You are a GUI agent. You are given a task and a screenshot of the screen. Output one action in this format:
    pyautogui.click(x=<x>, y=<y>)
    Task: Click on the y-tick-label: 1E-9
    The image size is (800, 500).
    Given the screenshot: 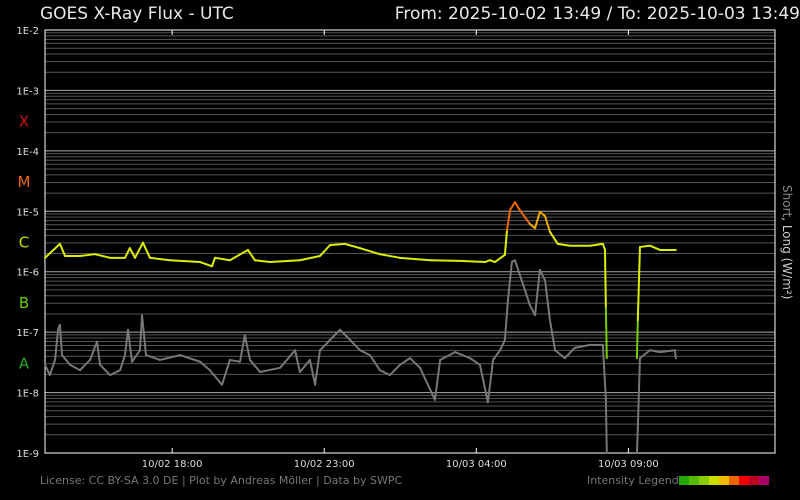 What is the action you would take?
    pyautogui.click(x=27, y=454)
    